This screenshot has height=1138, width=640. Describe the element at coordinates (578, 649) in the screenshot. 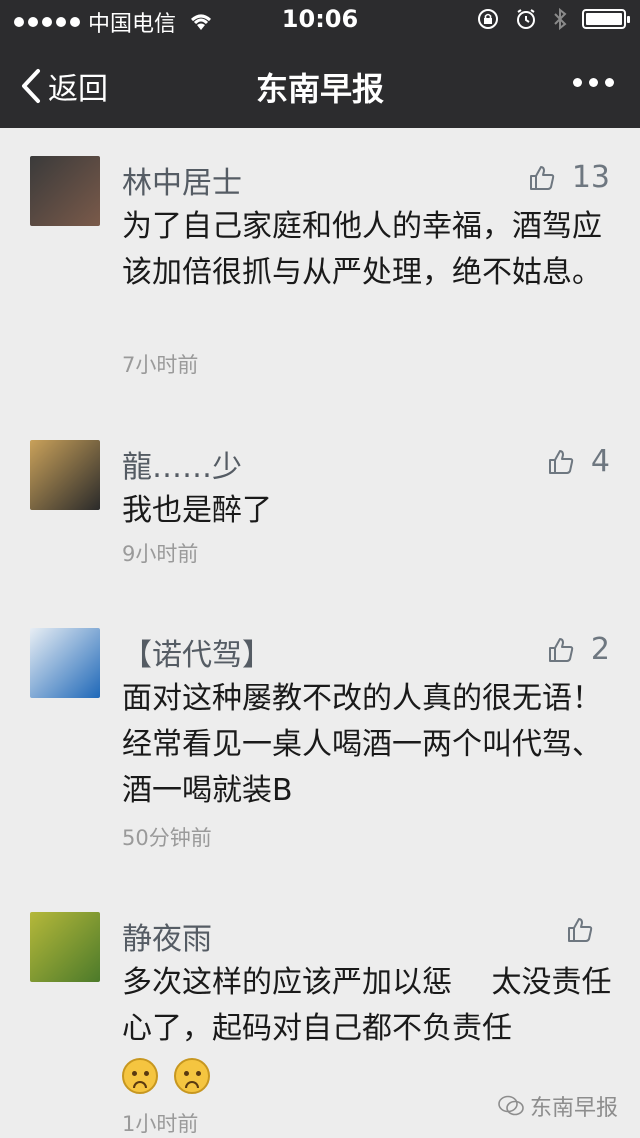

I see `like-button: 2` at that location.